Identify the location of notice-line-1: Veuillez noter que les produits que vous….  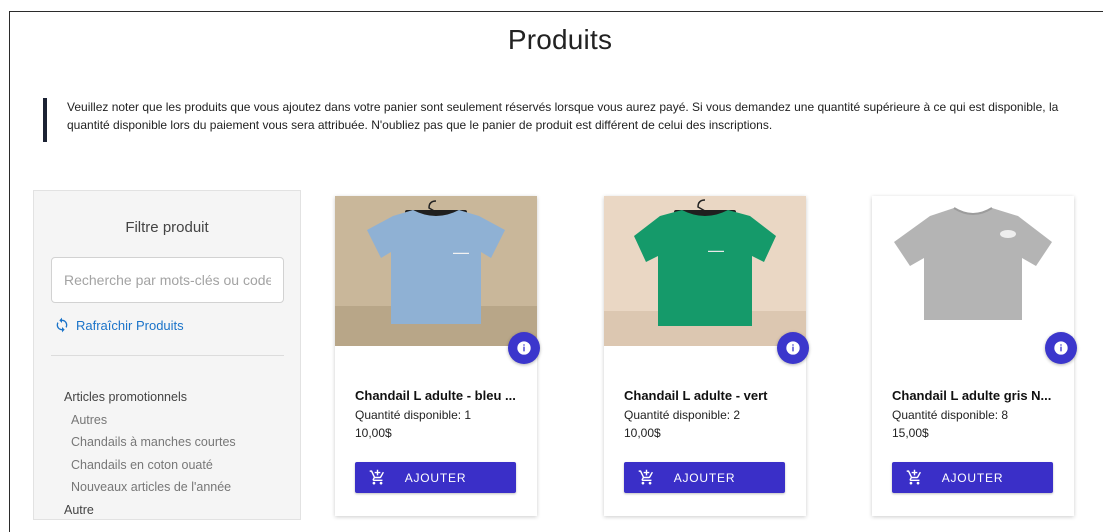
(563, 107).